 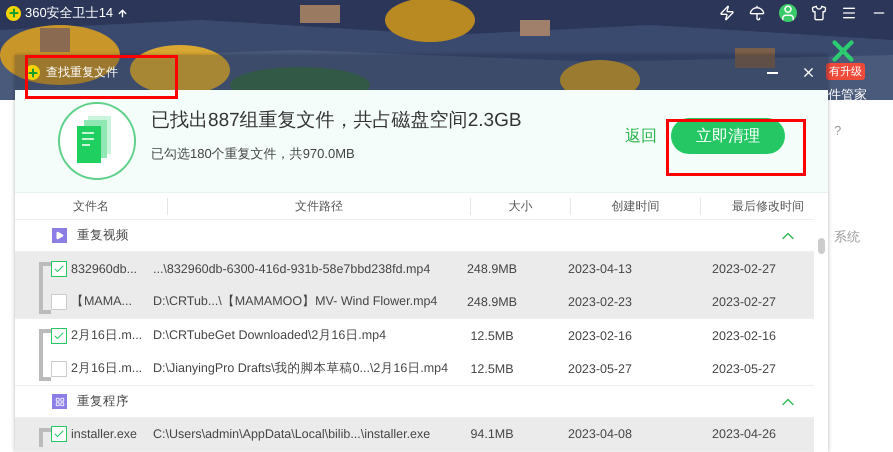 I want to click on minimize-icon, so click(x=772, y=73).